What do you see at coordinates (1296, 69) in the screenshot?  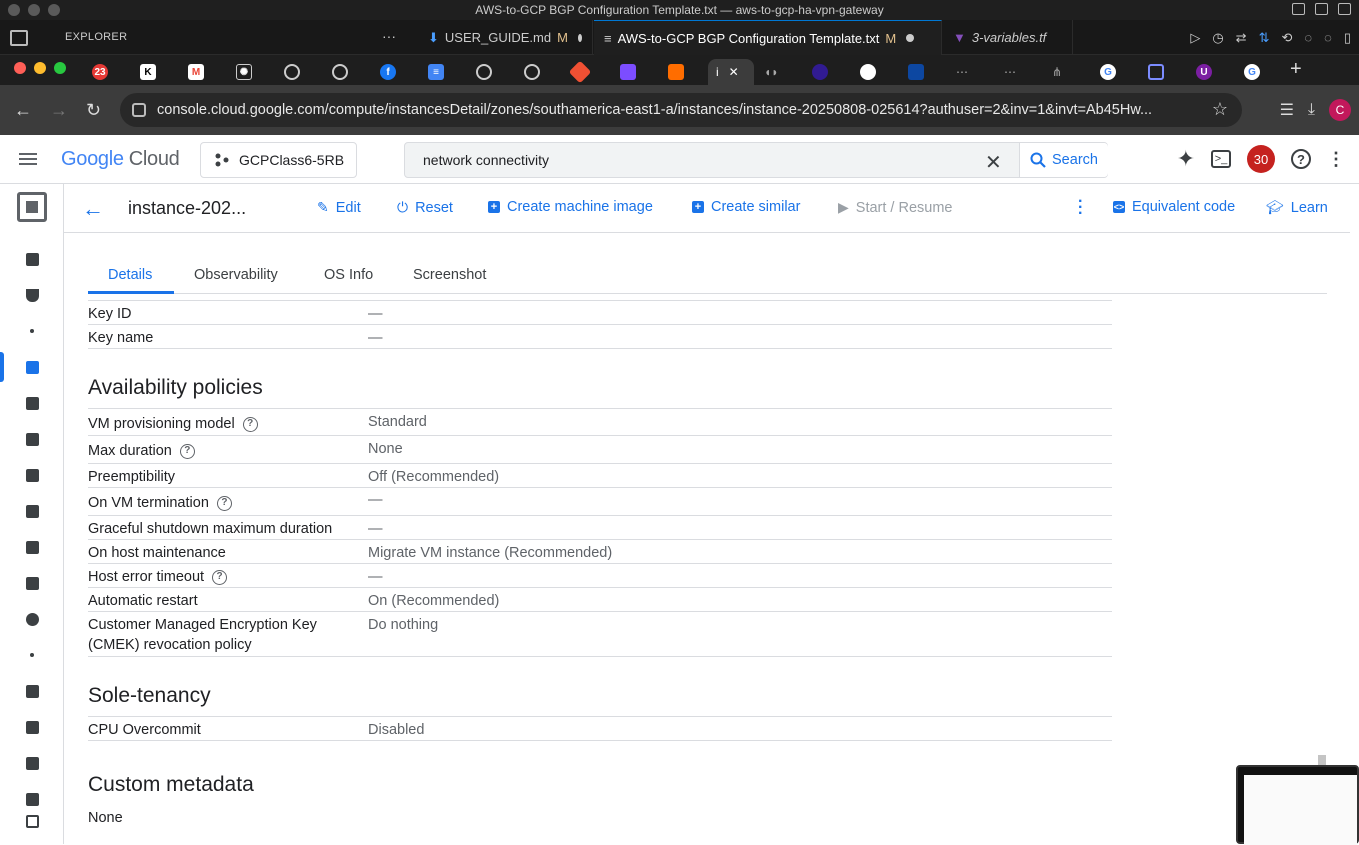 I see `new-tab-icon: +` at bounding box center [1296, 69].